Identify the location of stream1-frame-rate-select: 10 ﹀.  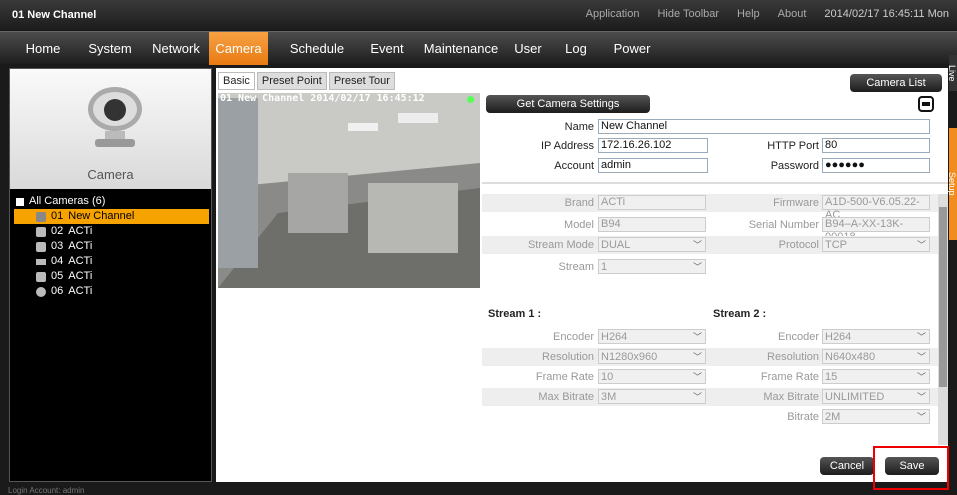
(652, 376).